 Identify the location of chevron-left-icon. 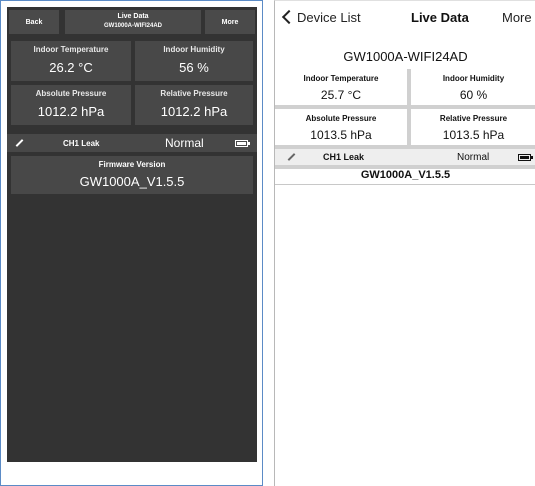
(289, 17).